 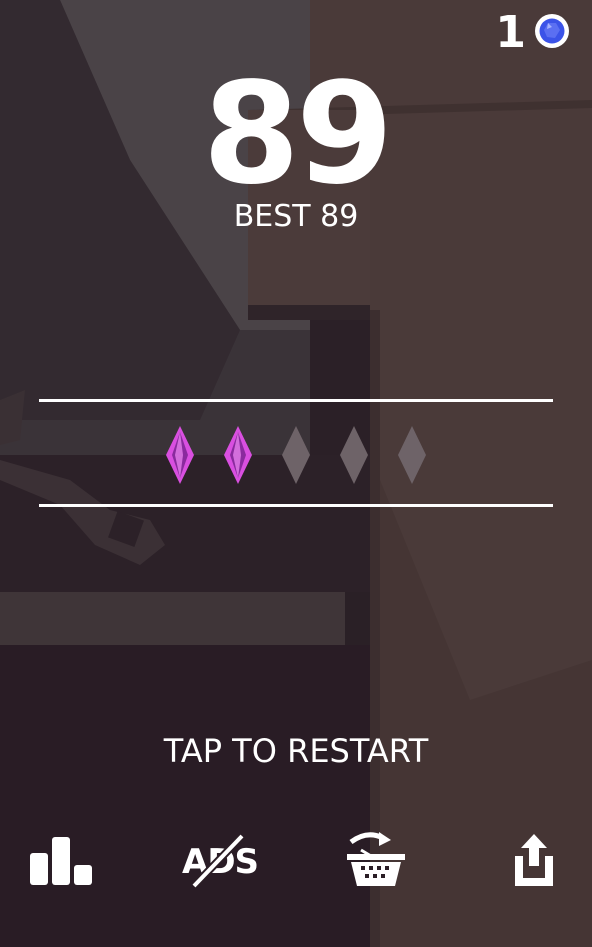 I want to click on share-icon, so click(x=534, y=860).